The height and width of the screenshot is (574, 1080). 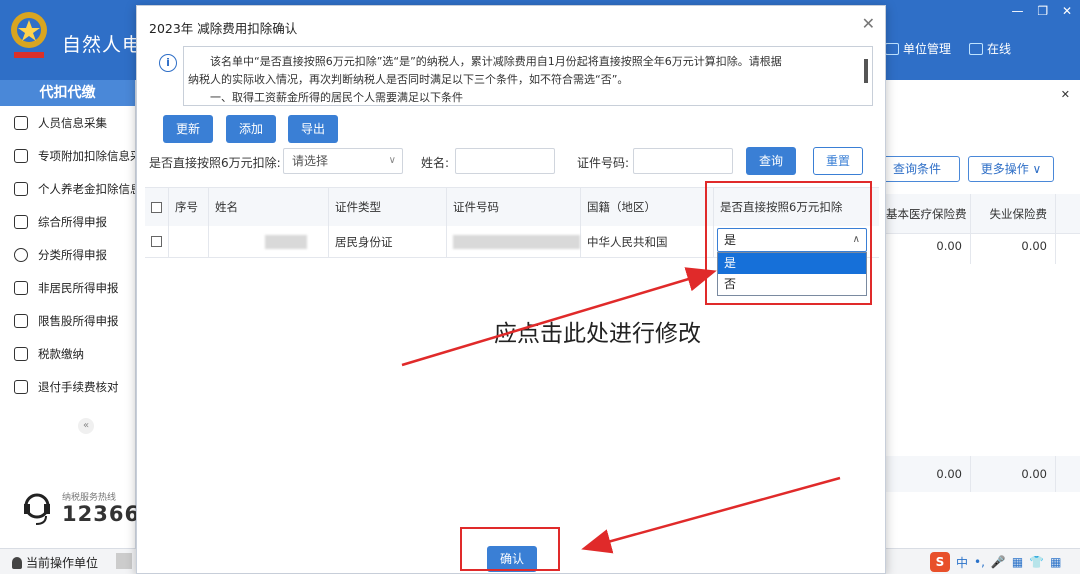 I want to click on scrollbar-thumb, so click(x=866, y=71).